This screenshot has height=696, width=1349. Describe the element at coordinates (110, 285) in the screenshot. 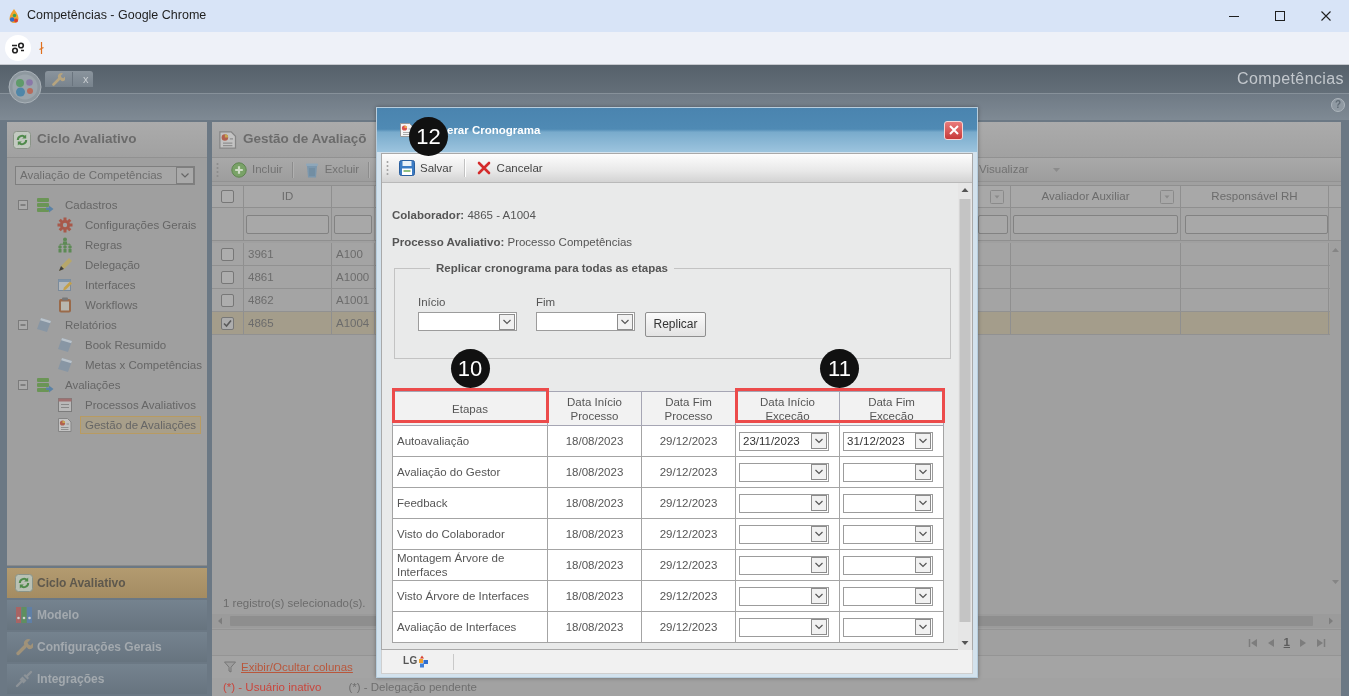

I see `tree-item: Interfaces` at that location.